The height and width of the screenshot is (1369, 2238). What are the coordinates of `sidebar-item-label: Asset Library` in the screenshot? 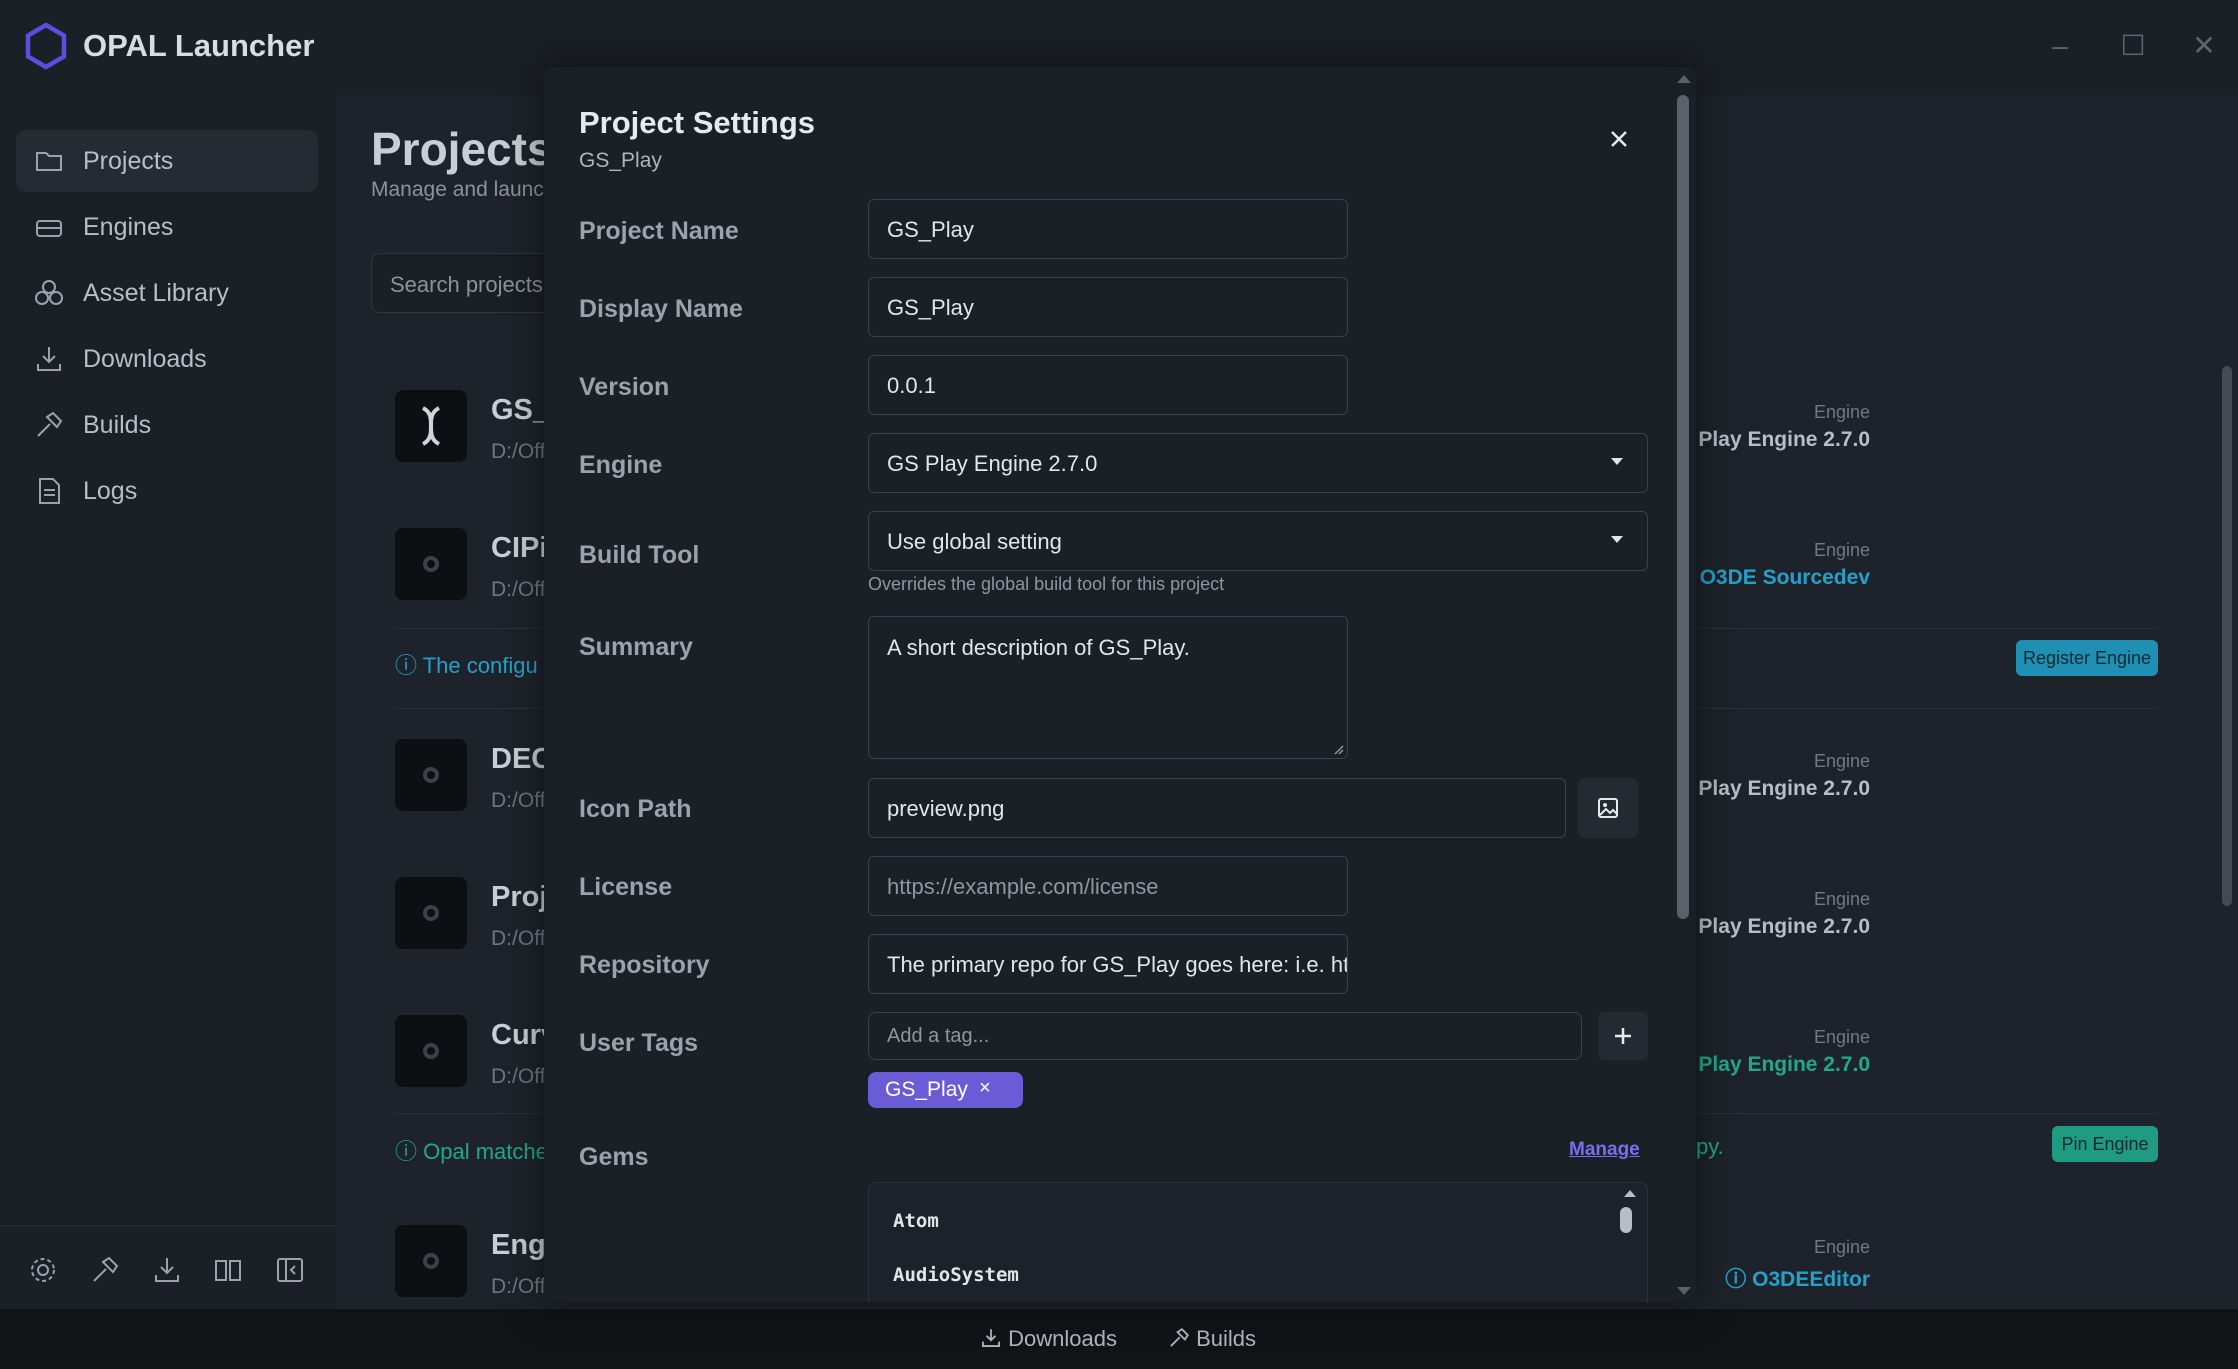 It's located at (156, 293).